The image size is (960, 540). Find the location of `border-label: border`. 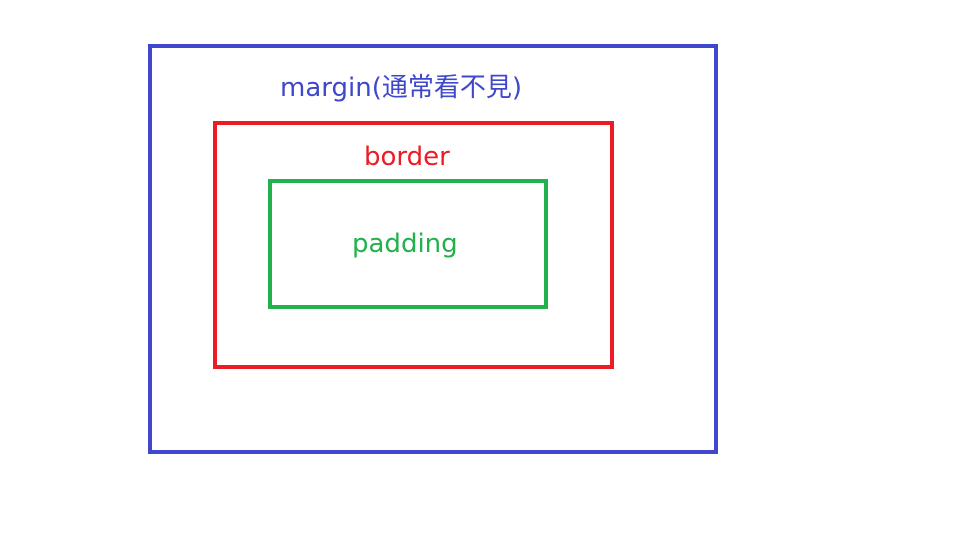

border-label: border is located at coordinates (407, 157).